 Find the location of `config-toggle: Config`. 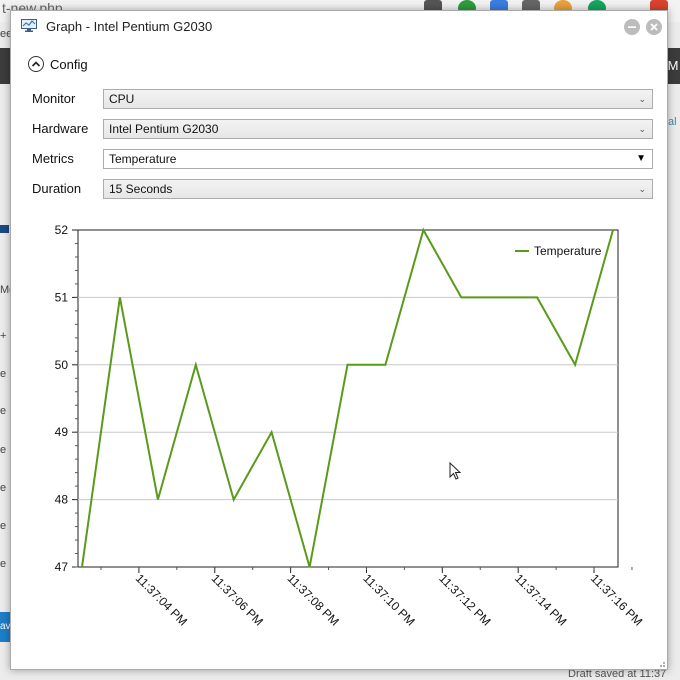

config-toggle: Config is located at coordinates (58, 64).